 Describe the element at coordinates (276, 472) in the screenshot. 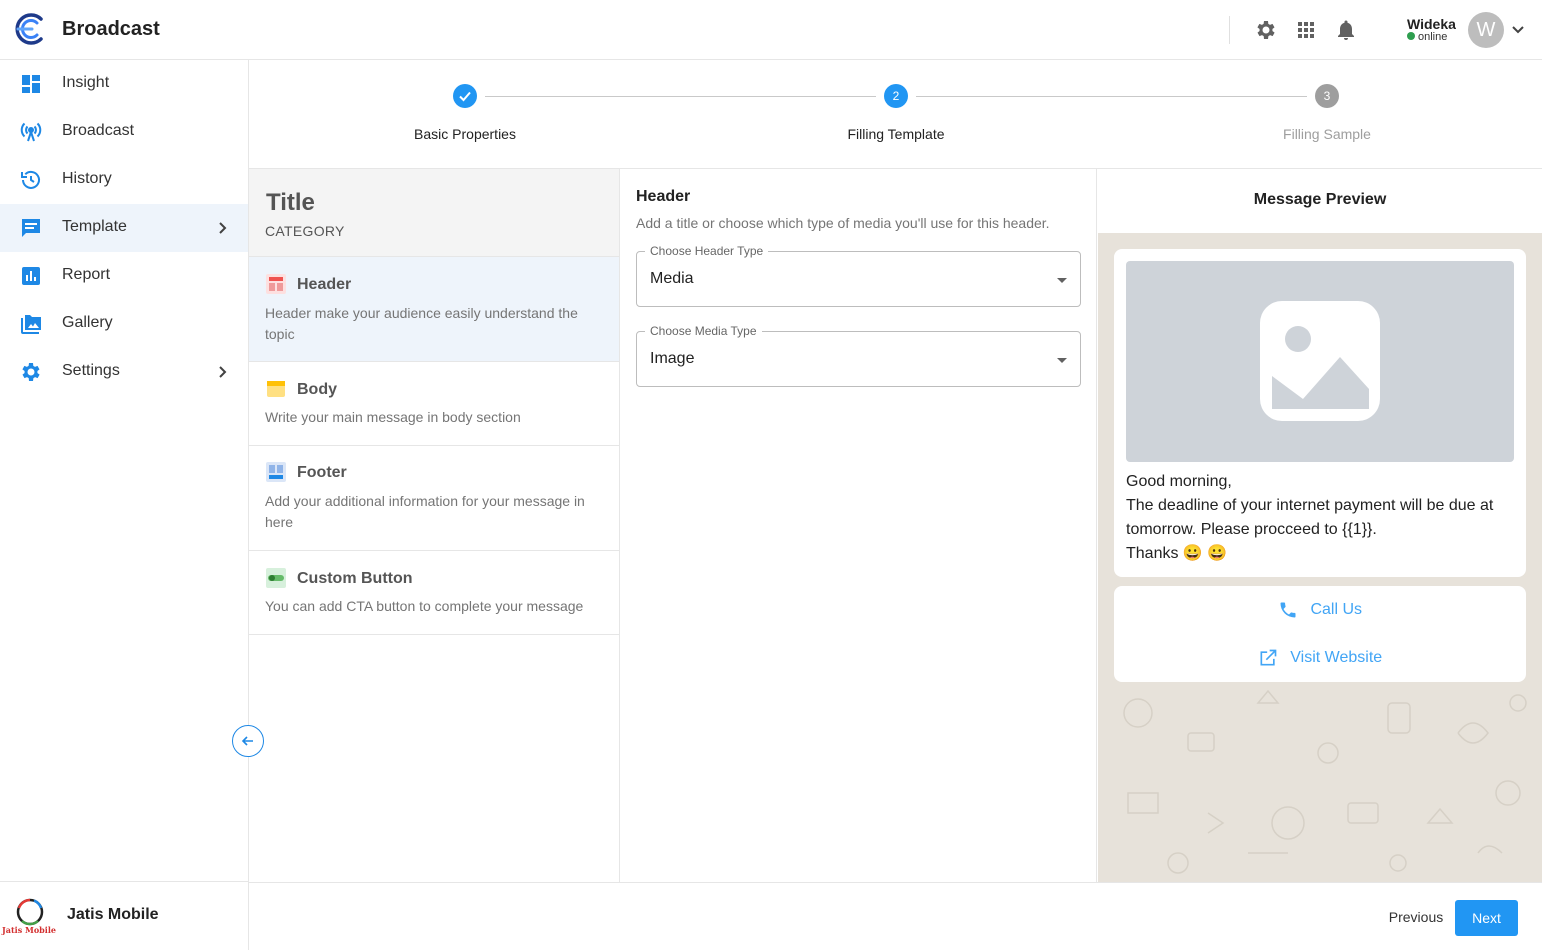

I see `footer-layout-icon` at that location.